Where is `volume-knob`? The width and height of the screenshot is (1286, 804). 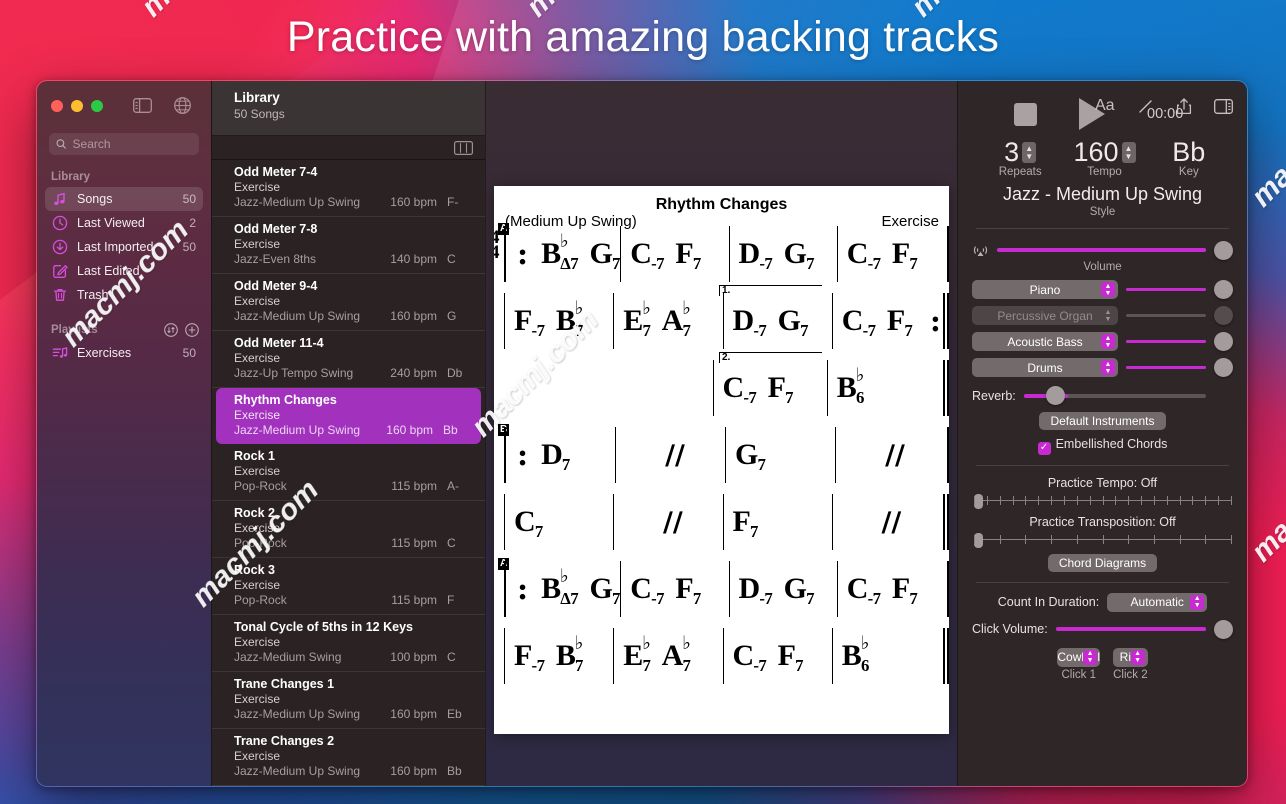 volume-knob is located at coordinates (1223, 250).